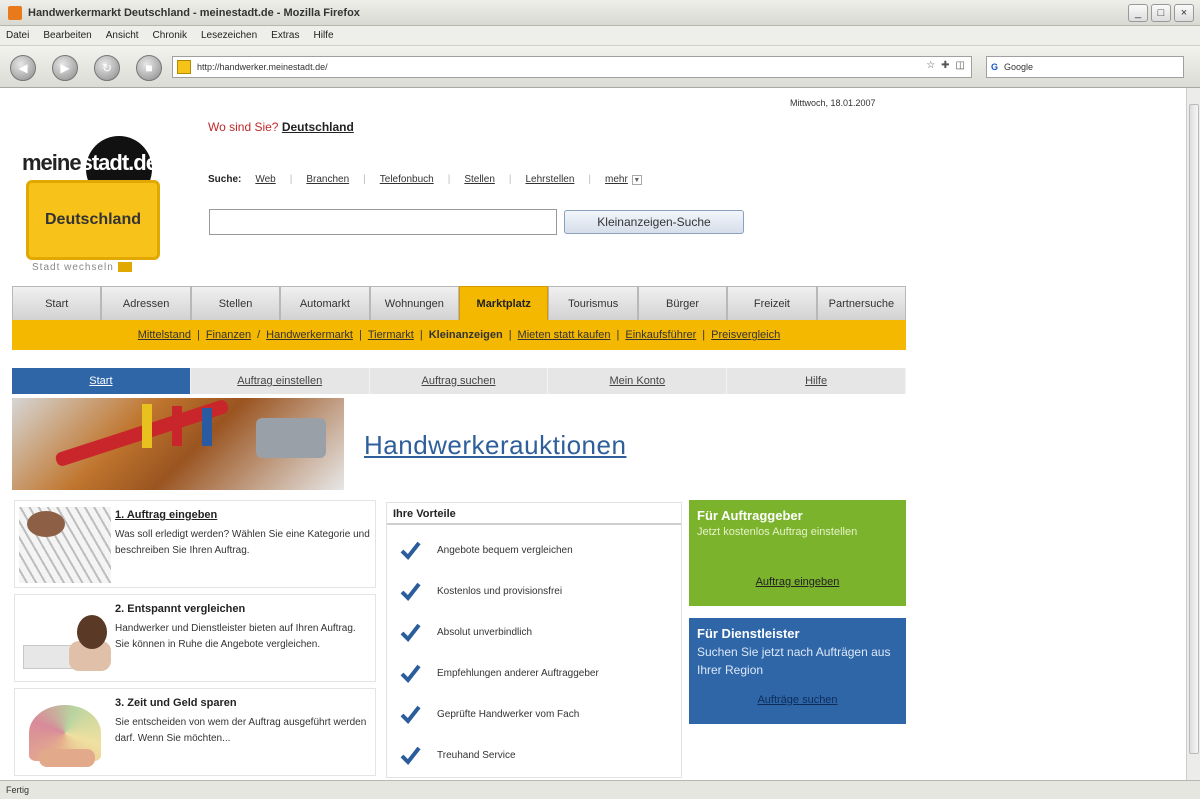 This screenshot has width=1200, height=799. I want to click on auction-banner: Handwerkerauktionen, so click(459, 446).